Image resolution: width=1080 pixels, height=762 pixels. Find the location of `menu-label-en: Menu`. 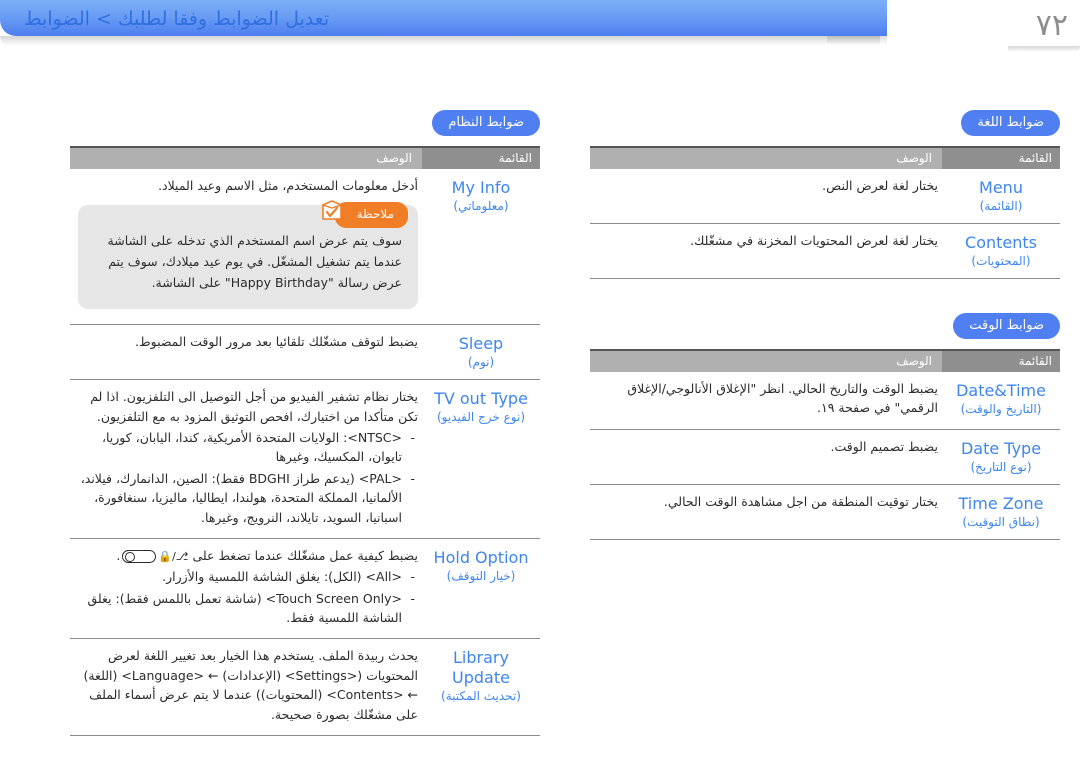

menu-label-en: Menu is located at coordinates (1001, 187).